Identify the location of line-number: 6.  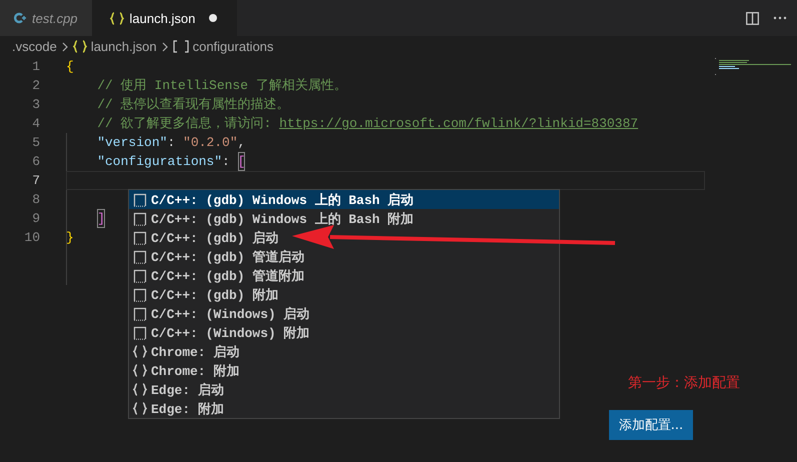
(36, 162).